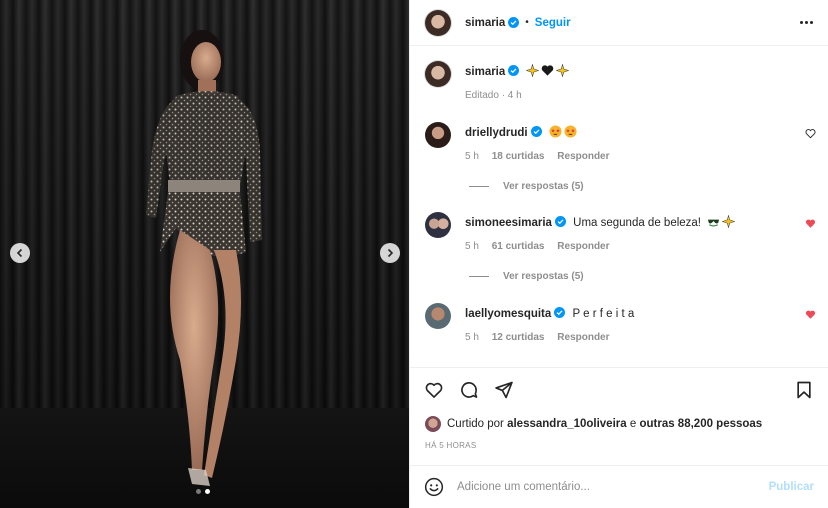 The height and width of the screenshot is (508, 828). Describe the element at coordinates (518, 156) in the screenshot. I see `comment-likes: 18 curtidas` at that location.